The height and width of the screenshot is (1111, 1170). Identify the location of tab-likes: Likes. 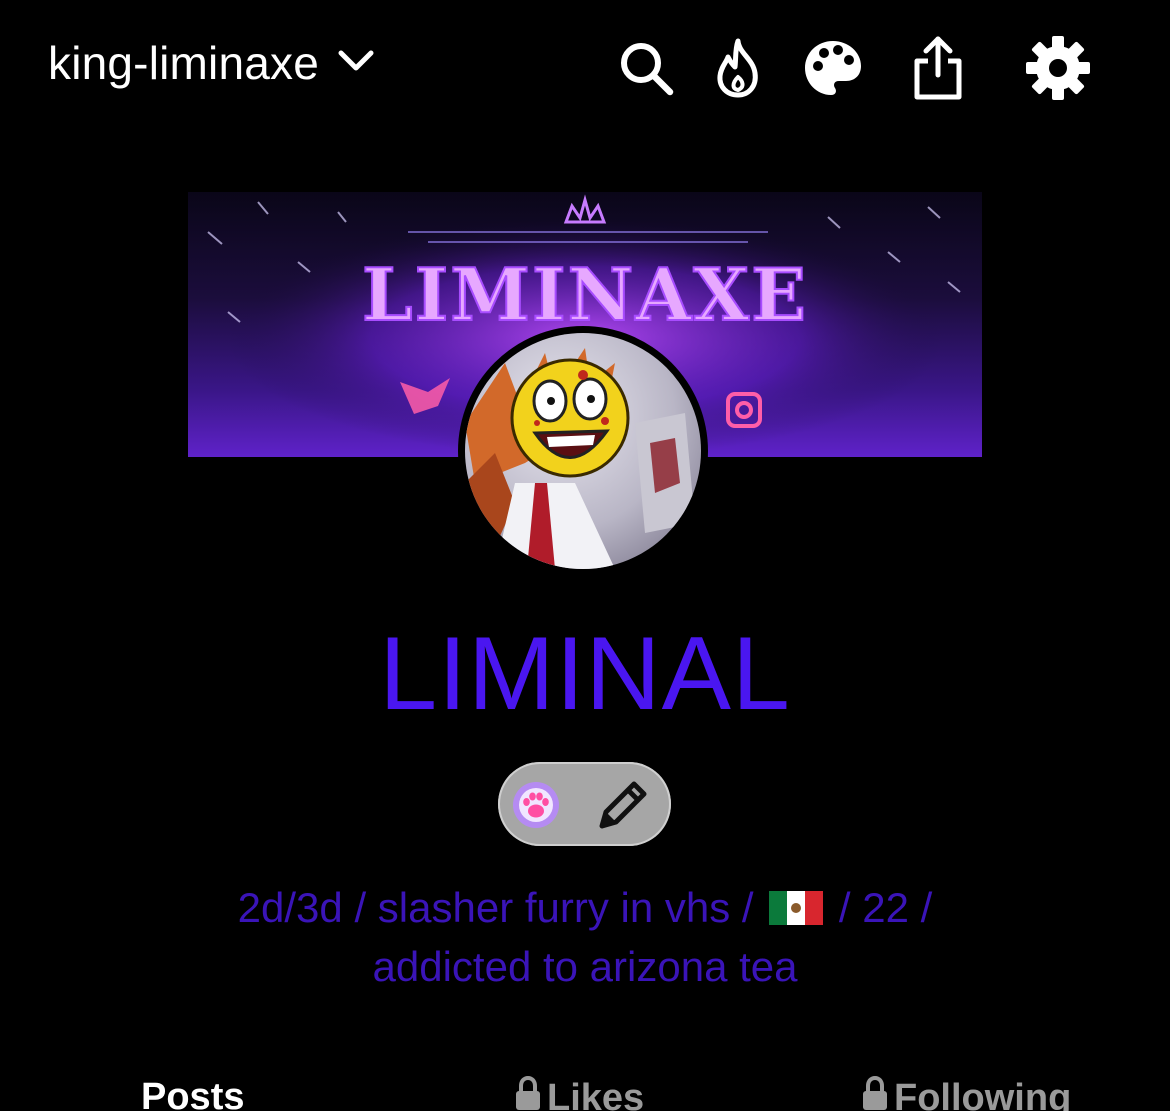
(580, 1093).